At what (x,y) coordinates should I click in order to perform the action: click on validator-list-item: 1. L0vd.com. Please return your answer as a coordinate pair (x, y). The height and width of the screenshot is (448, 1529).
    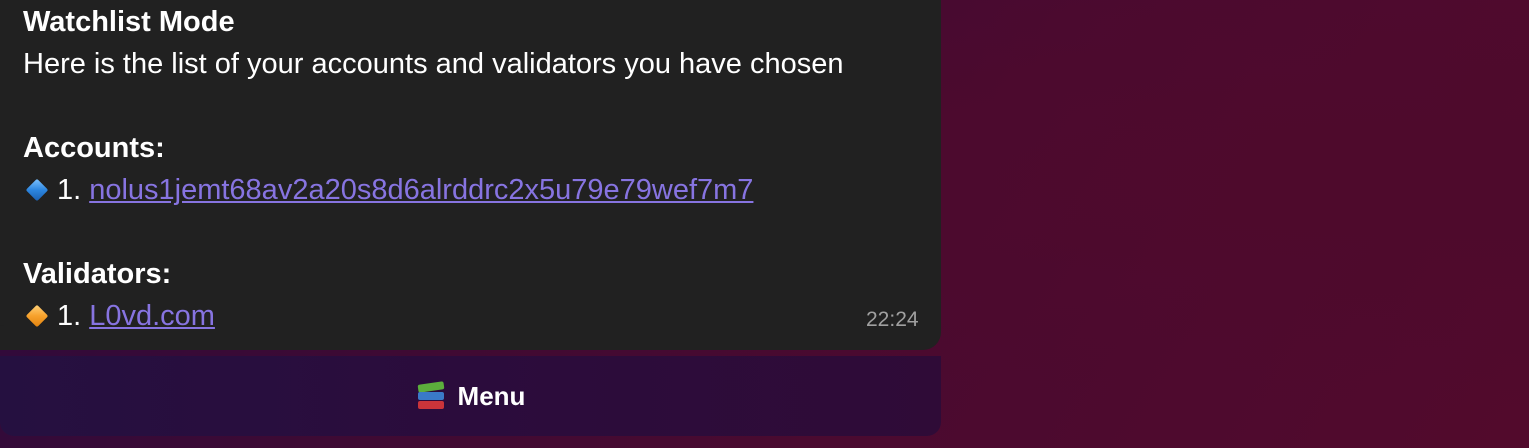
    Looking at the image, I should click on (119, 316).